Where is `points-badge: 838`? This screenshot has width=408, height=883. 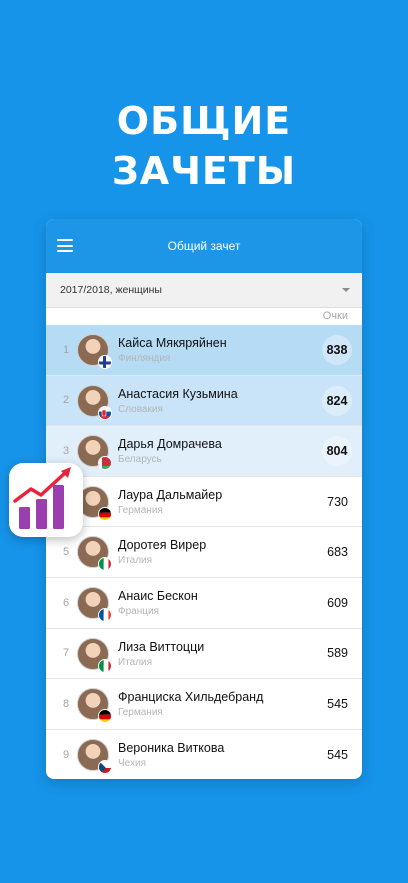
points-badge: 838 is located at coordinates (337, 350).